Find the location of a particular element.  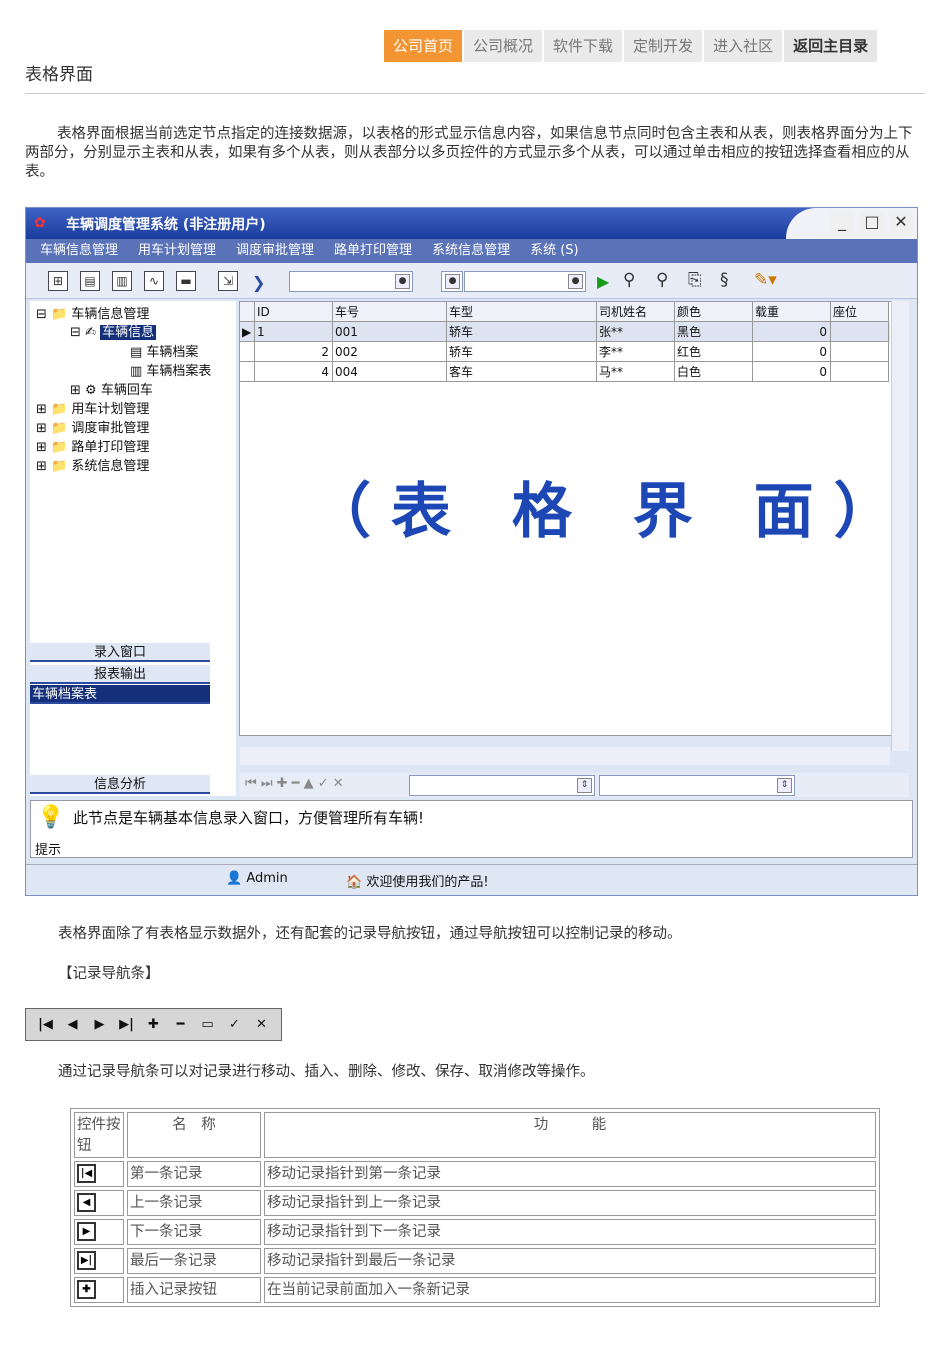

nav-combo-1: ⇕ is located at coordinates (502, 785).